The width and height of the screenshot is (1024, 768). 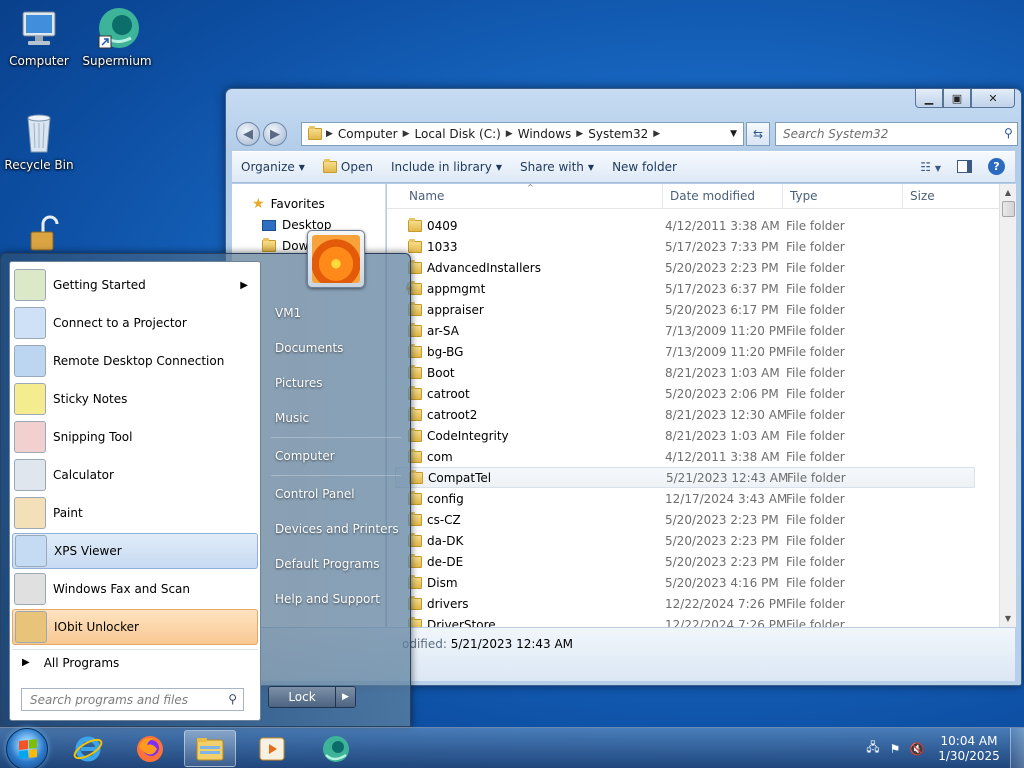 I want to click on table-row: catroot 5/20/2023 2:06 PM File folder, so click(x=685, y=393).